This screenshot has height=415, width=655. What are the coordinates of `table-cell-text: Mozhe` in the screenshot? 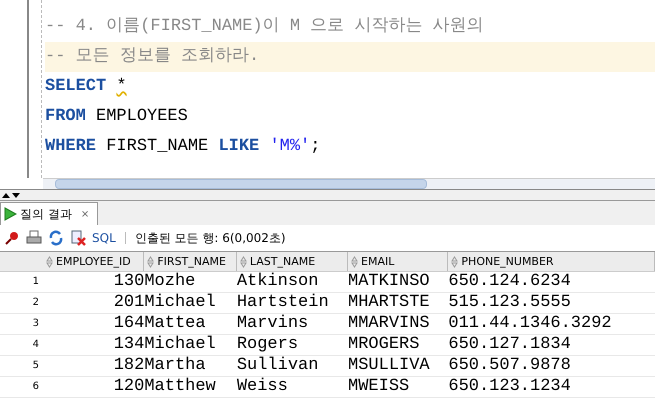 It's located at (170, 282).